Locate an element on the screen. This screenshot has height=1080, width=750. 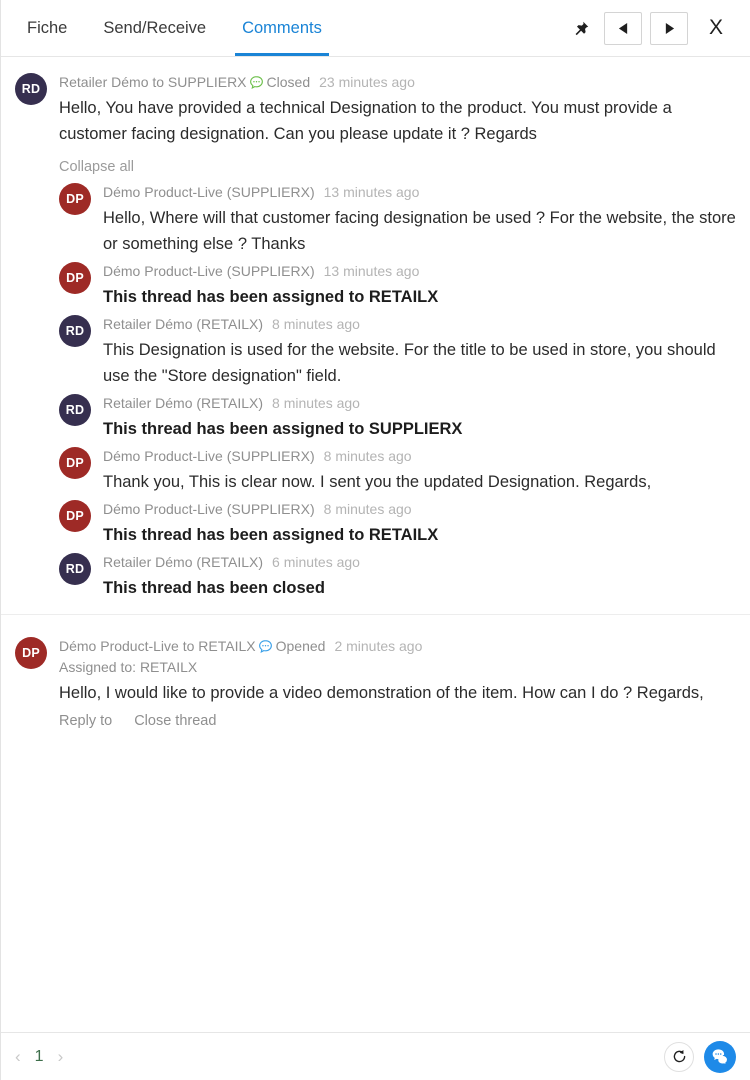
reply-to-link: Reply to is located at coordinates (85, 721).